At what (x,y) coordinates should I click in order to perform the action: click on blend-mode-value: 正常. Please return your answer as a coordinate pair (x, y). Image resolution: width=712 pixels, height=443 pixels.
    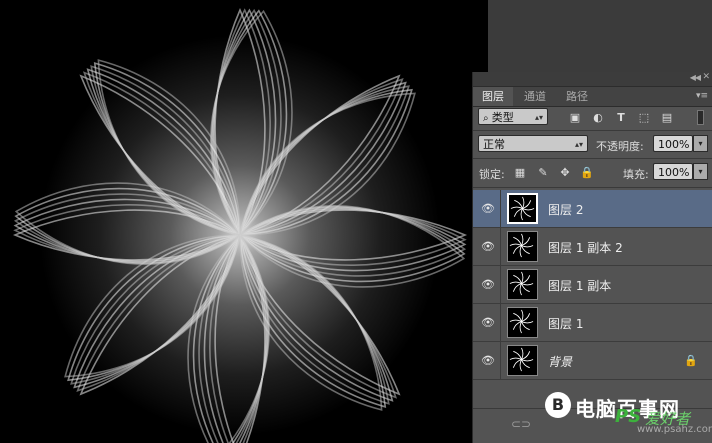
    Looking at the image, I should click on (494, 144).